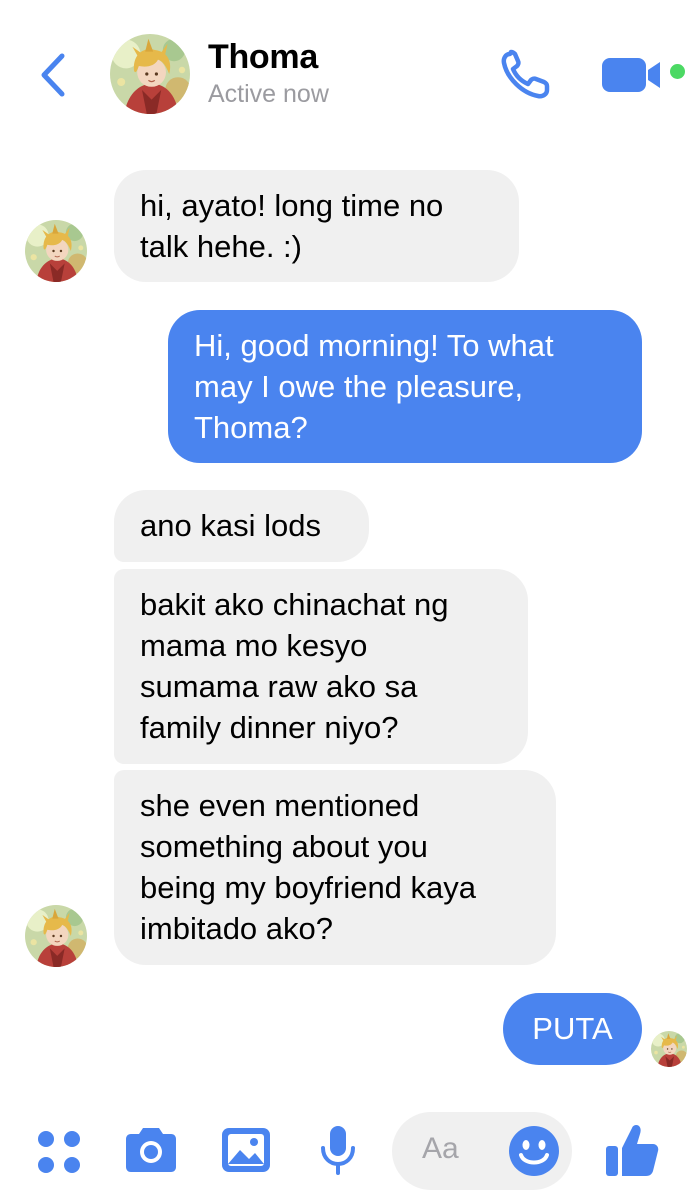 The image size is (695, 1200). I want to click on video-call-button, so click(632, 75).